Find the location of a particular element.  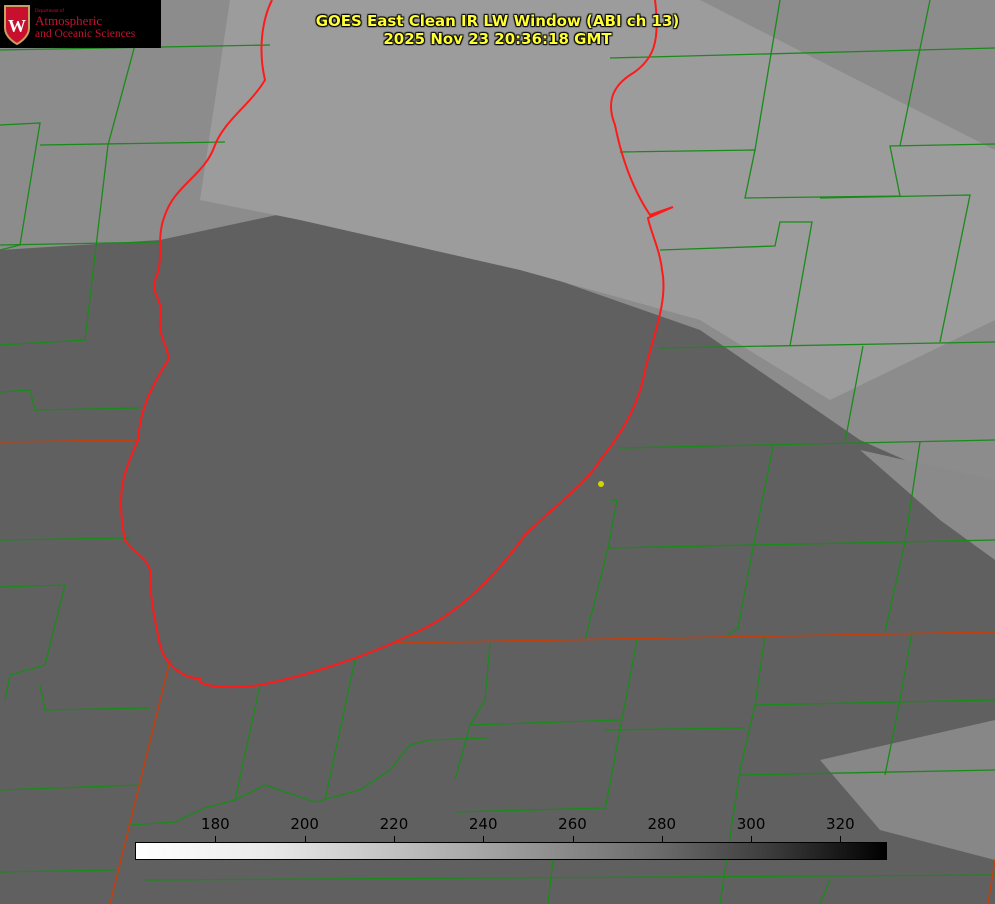

colorbar is located at coordinates (511, 851).